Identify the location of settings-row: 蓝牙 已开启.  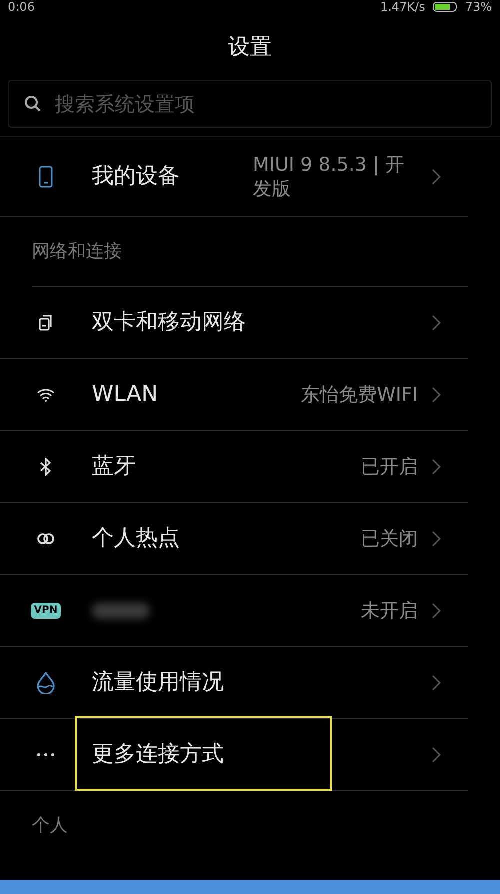
(234, 467).